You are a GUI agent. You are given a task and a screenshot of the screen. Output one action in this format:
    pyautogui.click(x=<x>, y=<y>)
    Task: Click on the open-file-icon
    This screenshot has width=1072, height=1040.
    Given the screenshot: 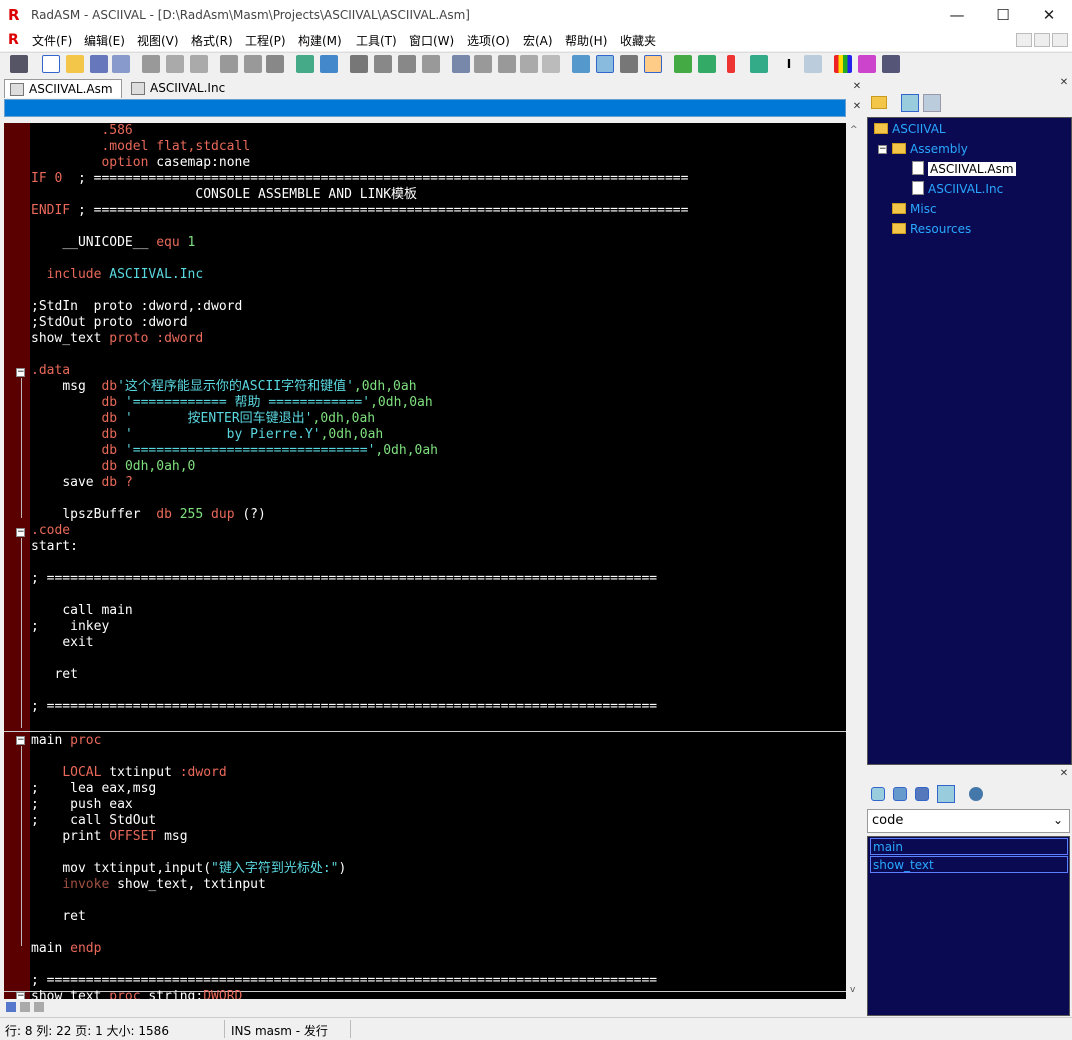 What is the action you would take?
    pyautogui.click(x=75, y=64)
    